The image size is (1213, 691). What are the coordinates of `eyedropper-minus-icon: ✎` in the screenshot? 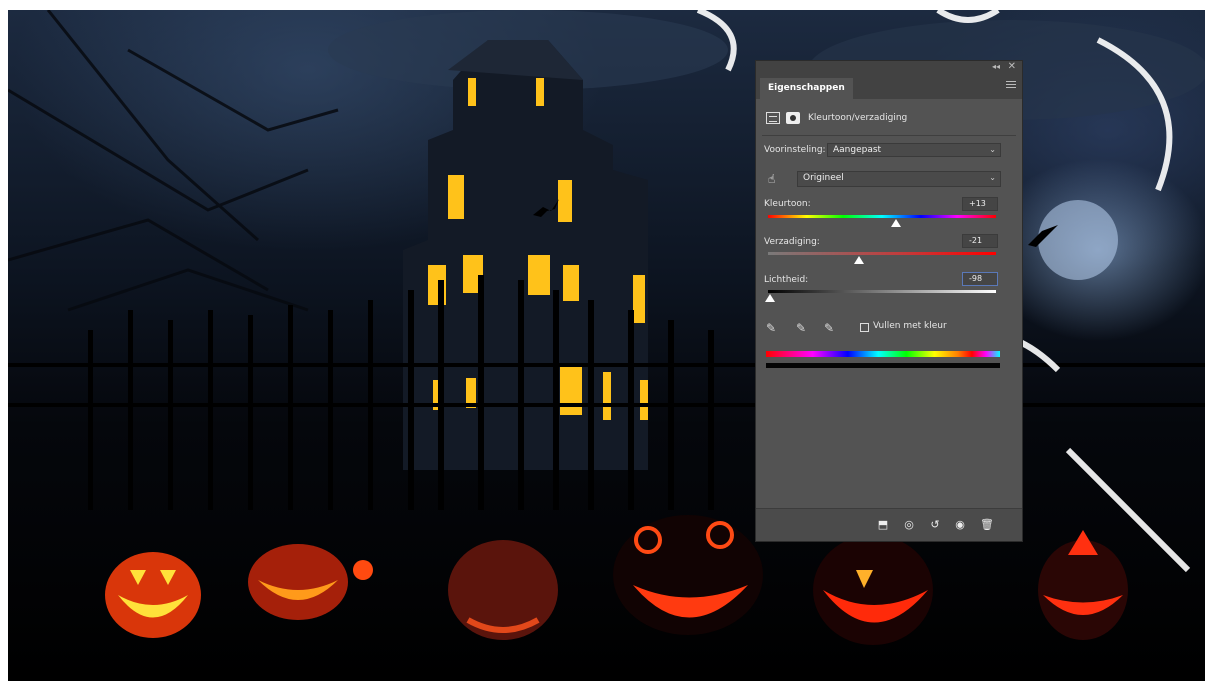 It's located at (829, 328).